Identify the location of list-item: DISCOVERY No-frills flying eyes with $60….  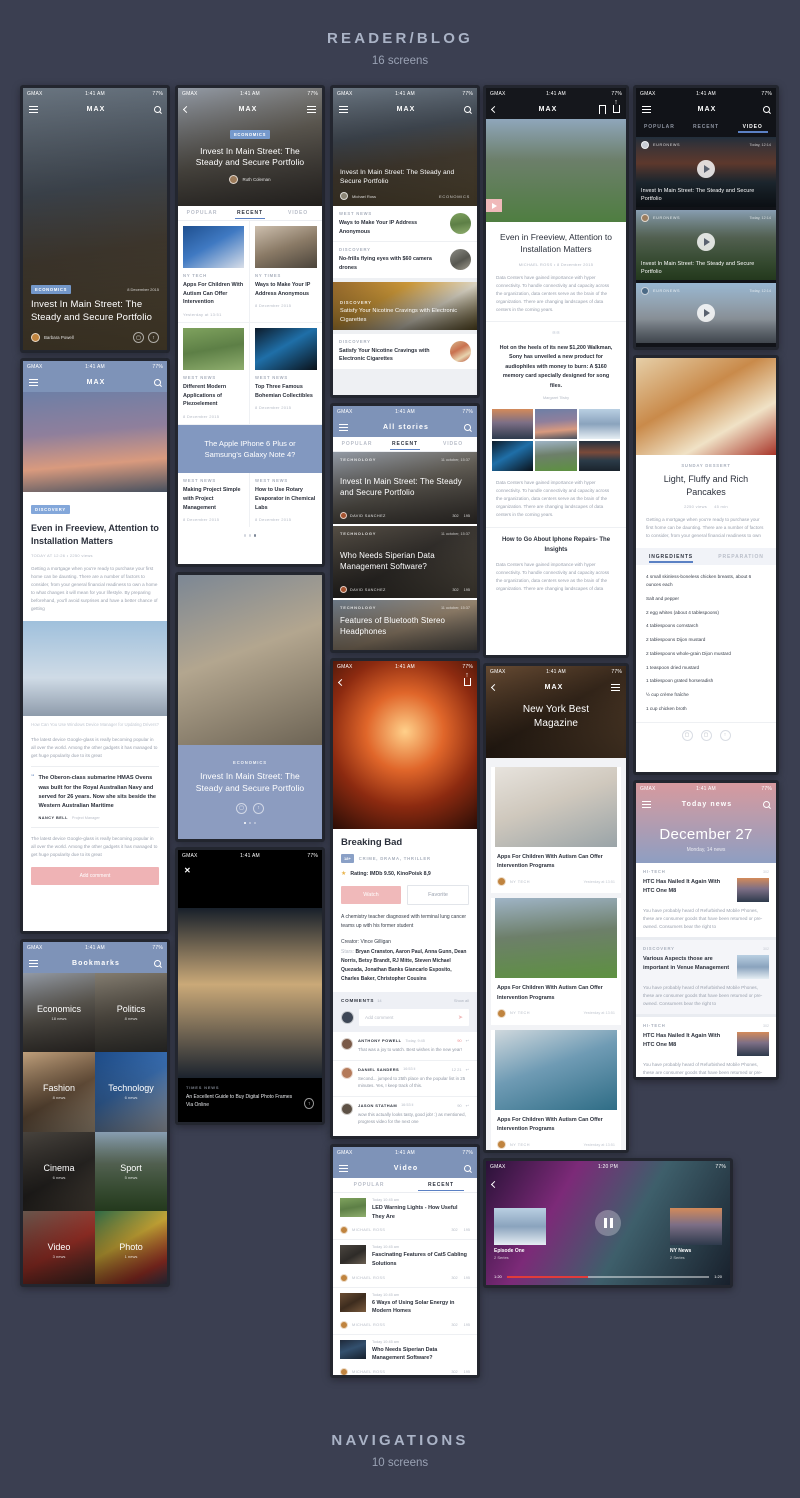
(405, 259).